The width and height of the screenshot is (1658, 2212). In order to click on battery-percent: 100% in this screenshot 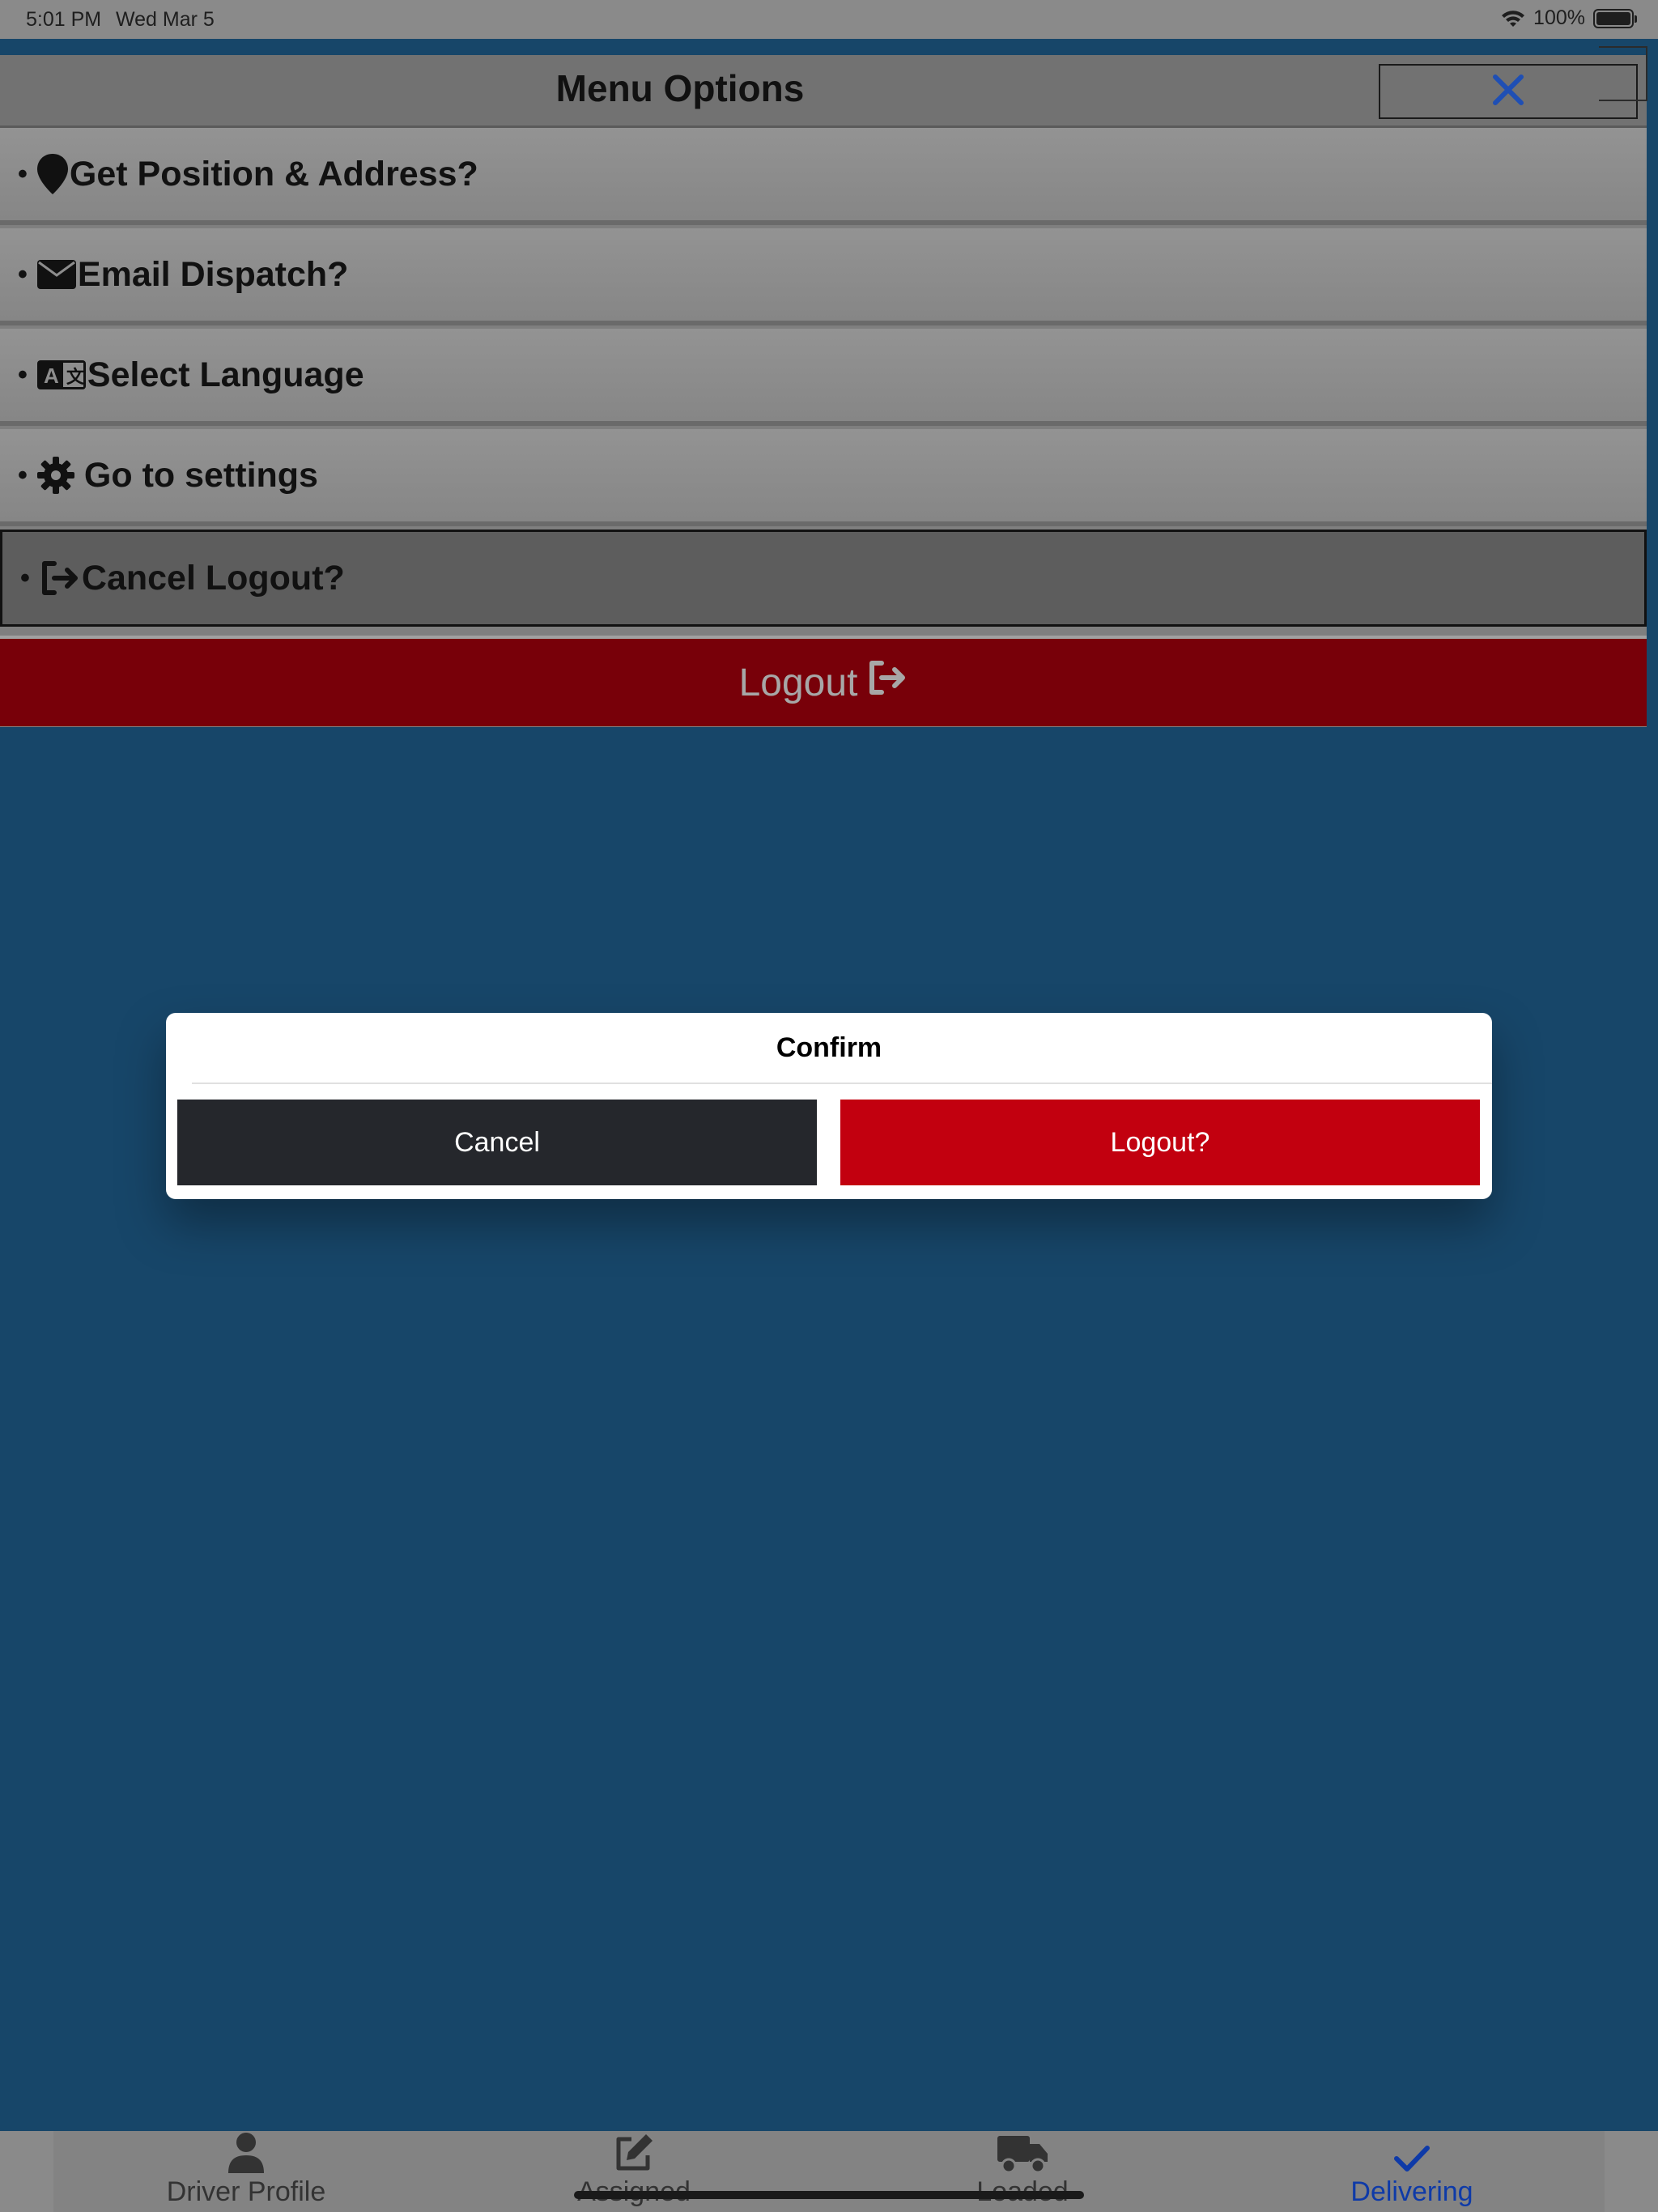, I will do `click(1559, 18)`.